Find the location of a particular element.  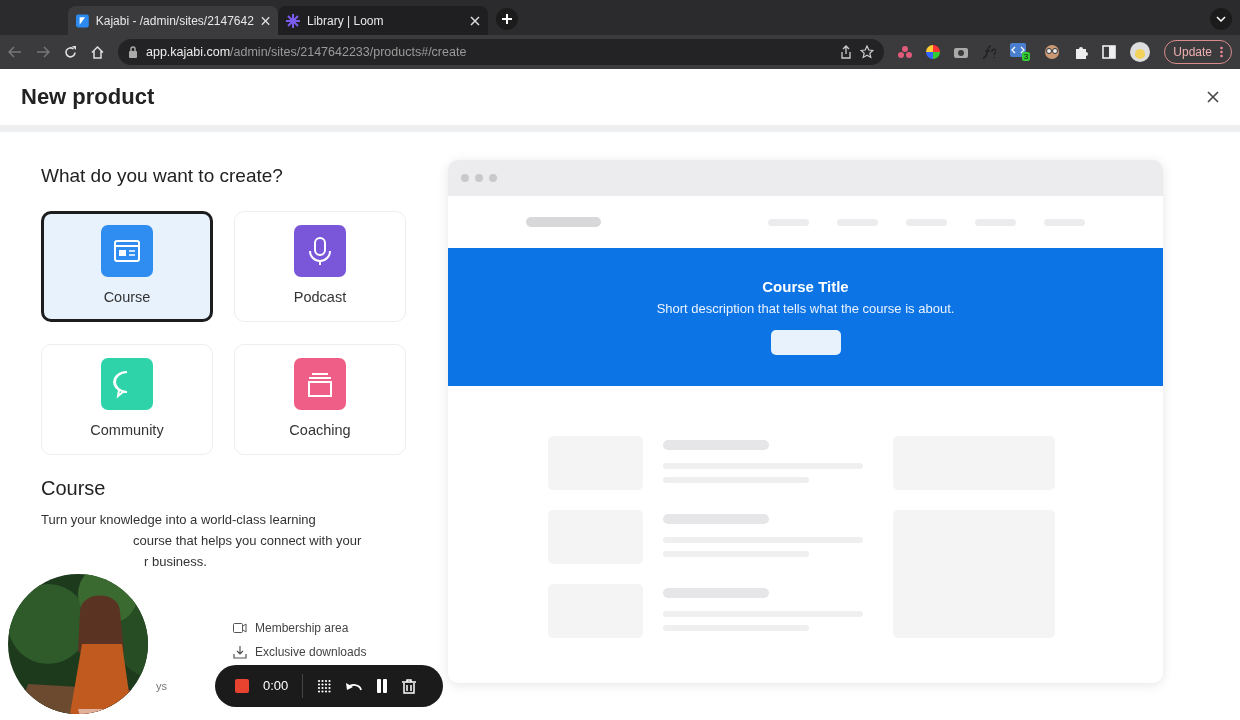

url-text: app.kajabi.com/admin/sites/2147642233/products#/create is located at coordinates (307, 52).